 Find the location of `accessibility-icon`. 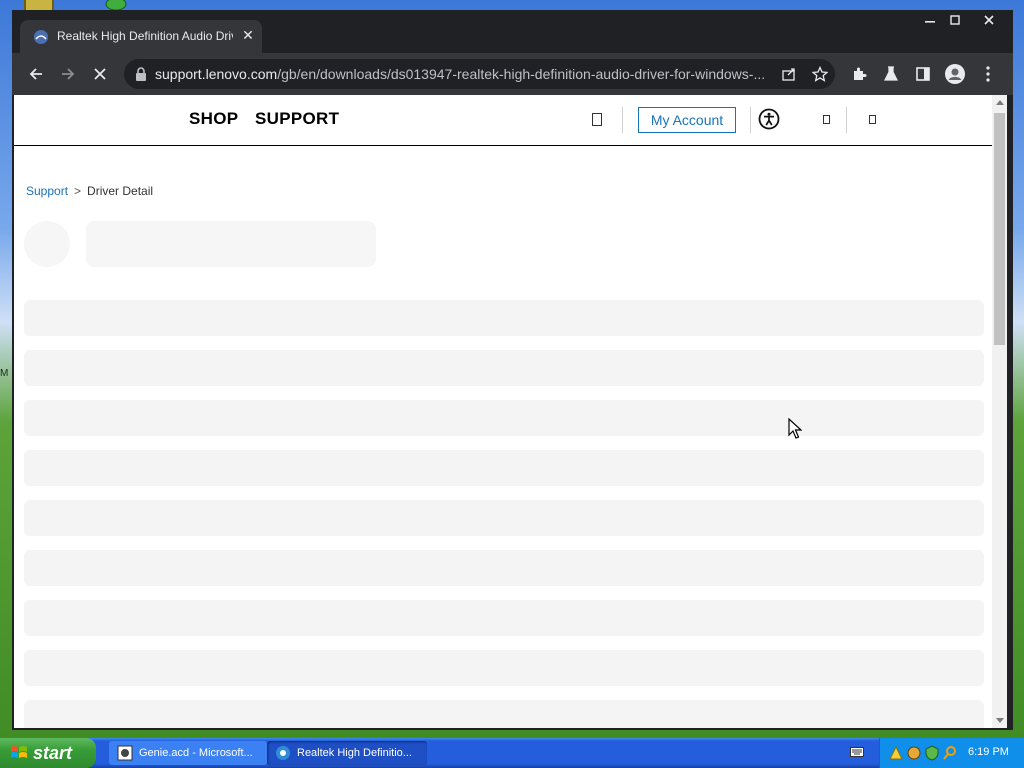

accessibility-icon is located at coordinates (769, 119).